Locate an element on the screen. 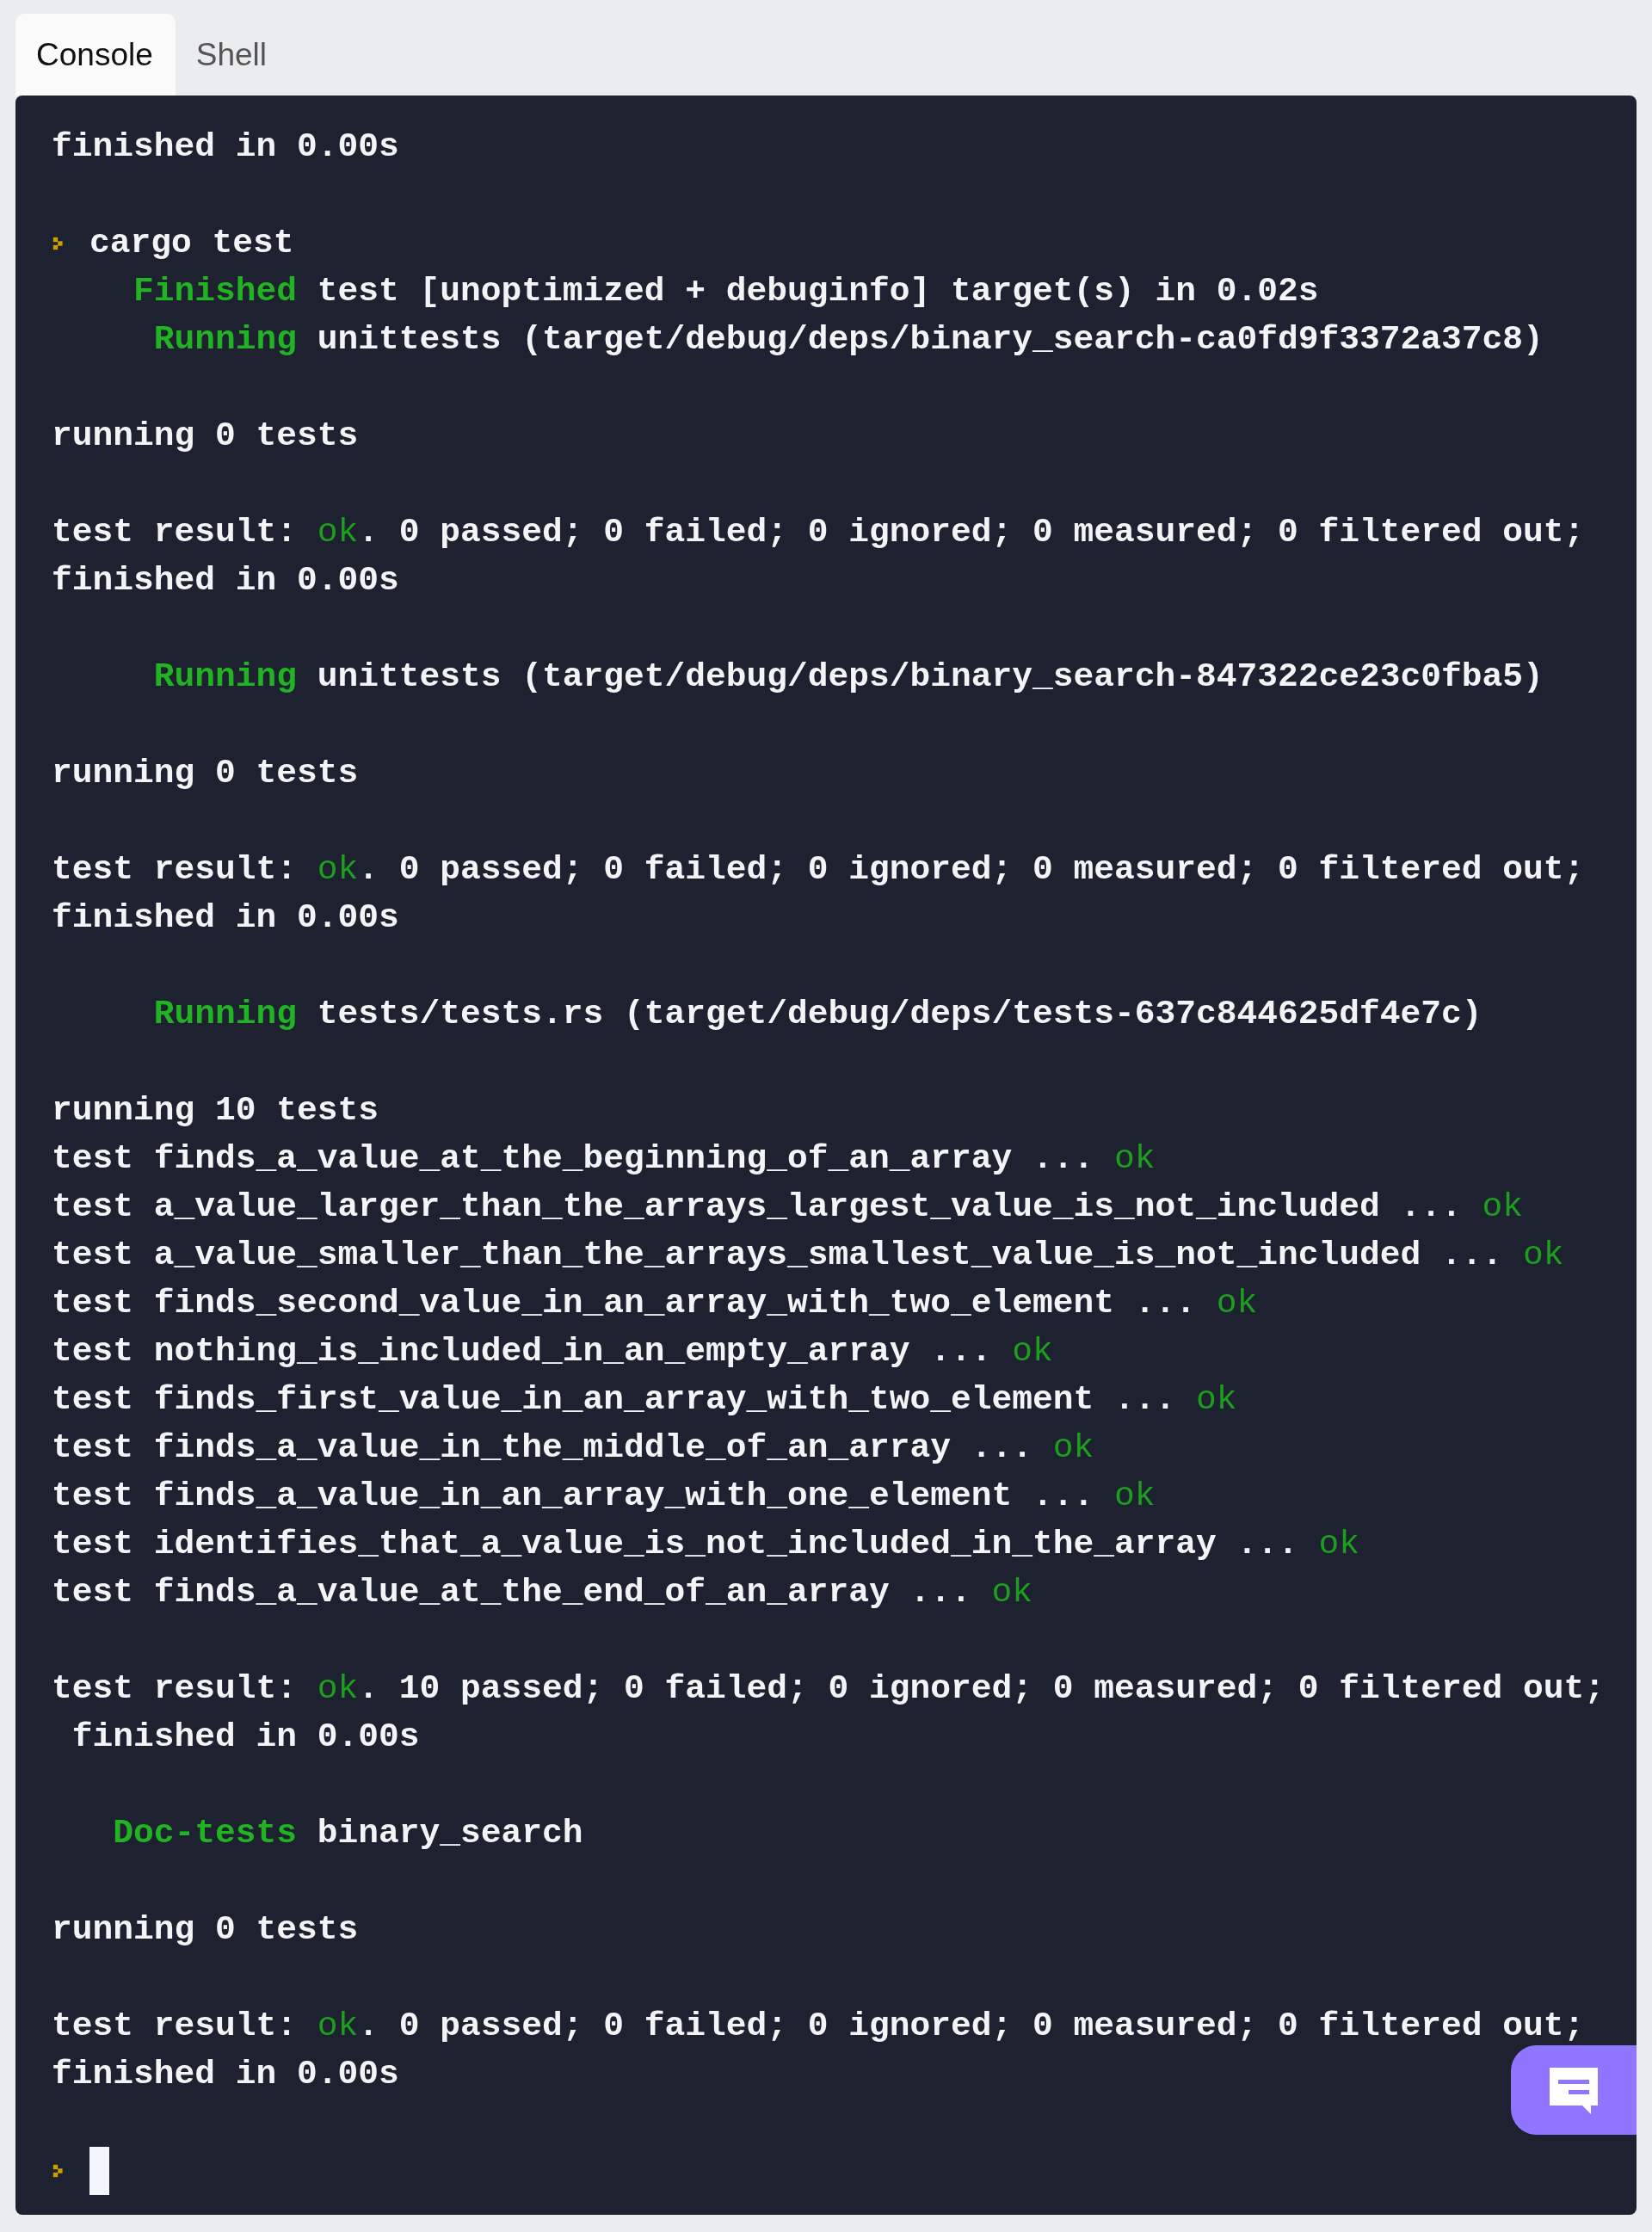  console-line: Running tests/tests.rs (target/debug/deps/tests-637c844625df4e7c) is located at coordinates (817, 1014).